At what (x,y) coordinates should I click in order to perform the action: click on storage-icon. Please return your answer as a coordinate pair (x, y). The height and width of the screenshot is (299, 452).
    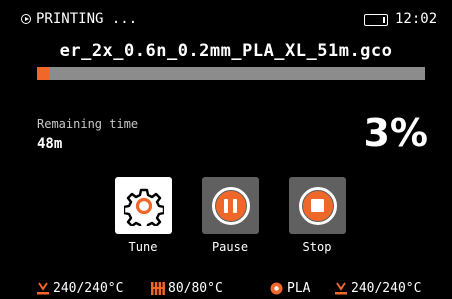
    Looking at the image, I should click on (376, 20).